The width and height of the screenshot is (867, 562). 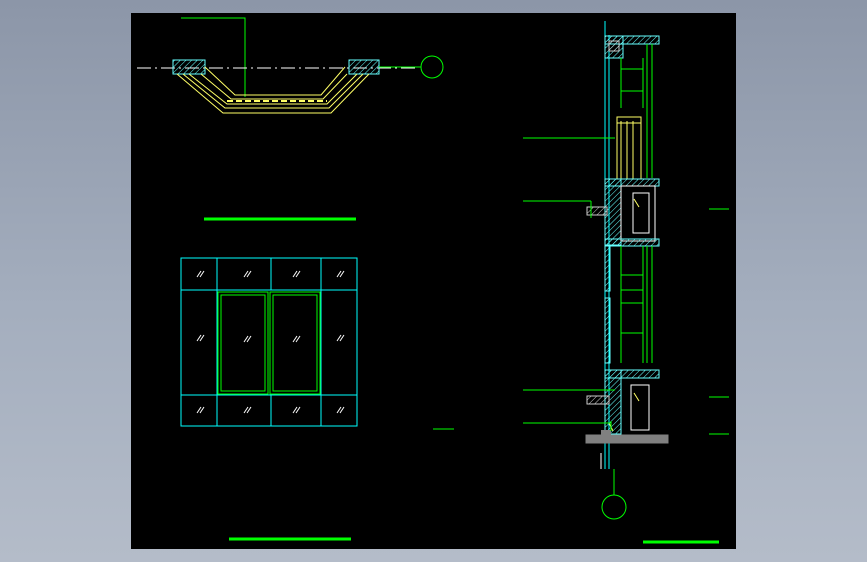 I want to click on section-axis-bubble, so click(x=614, y=507).